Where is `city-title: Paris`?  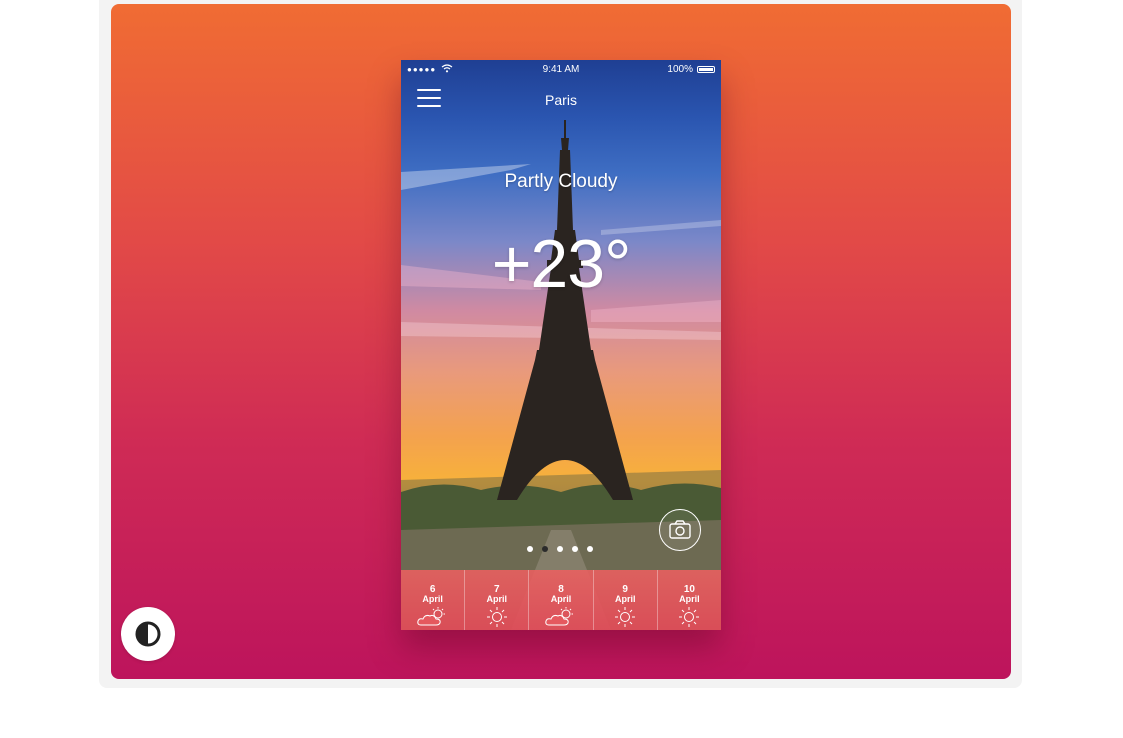
city-title: Paris is located at coordinates (561, 100).